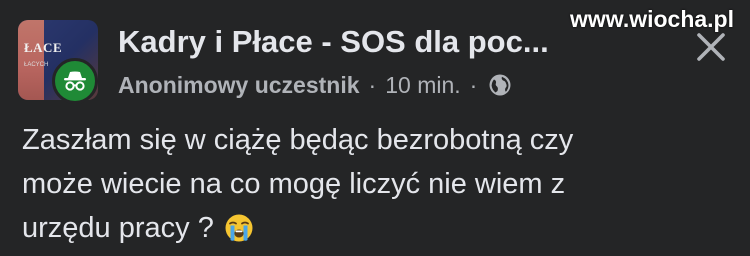 The width and height of the screenshot is (750, 256). I want to click on incognito-icon, so click(75, 81).